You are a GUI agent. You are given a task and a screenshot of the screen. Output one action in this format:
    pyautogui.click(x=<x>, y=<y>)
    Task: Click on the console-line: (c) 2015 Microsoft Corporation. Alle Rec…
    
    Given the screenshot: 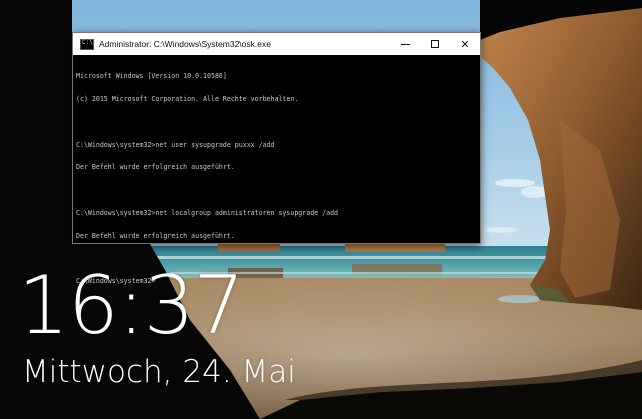 What is the action you would take?
    pyautogui.click(x=187, y=98)
    